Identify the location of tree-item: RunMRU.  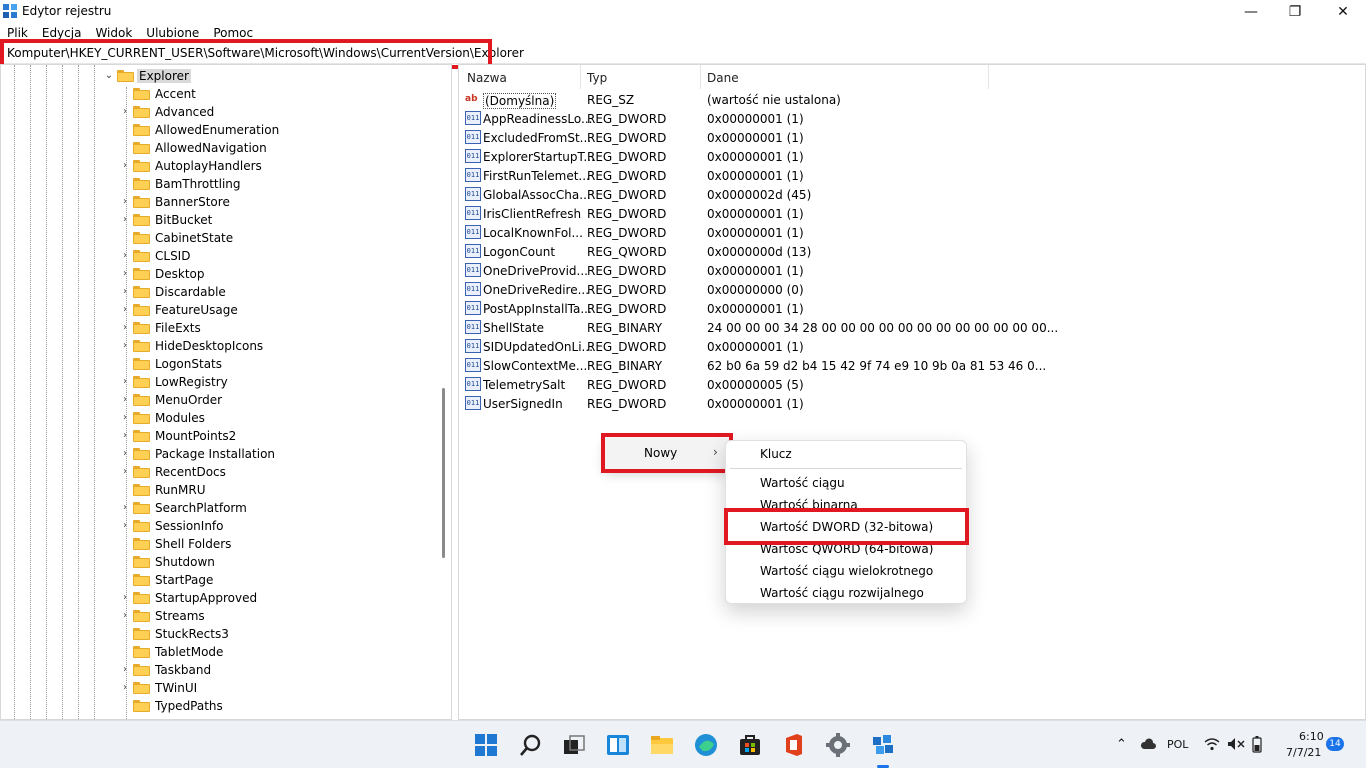
(221, 490).